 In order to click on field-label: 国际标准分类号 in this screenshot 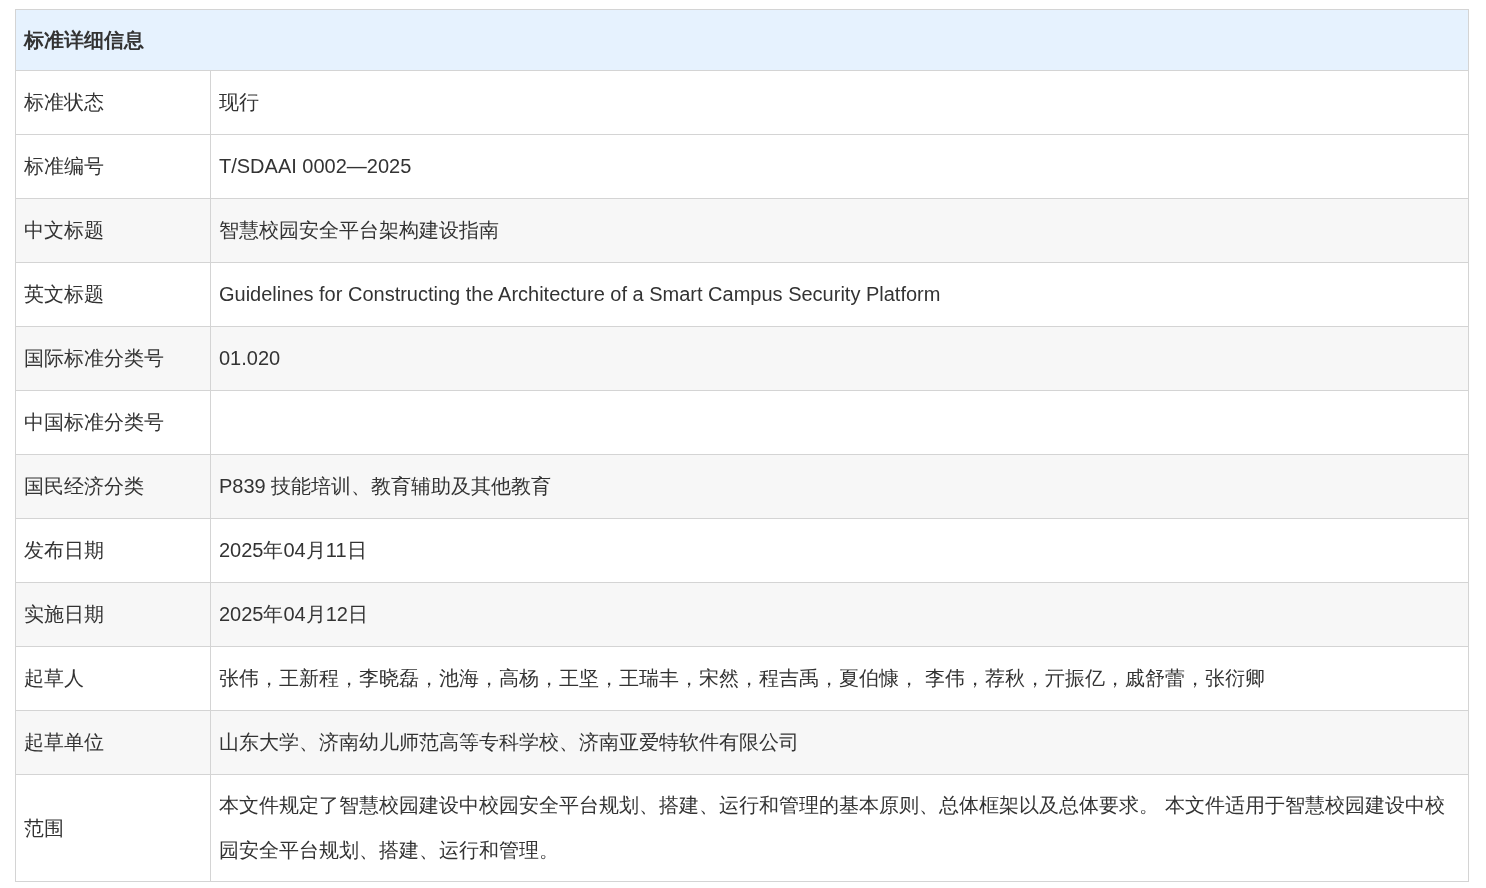, I will do `click(113, 358)`.